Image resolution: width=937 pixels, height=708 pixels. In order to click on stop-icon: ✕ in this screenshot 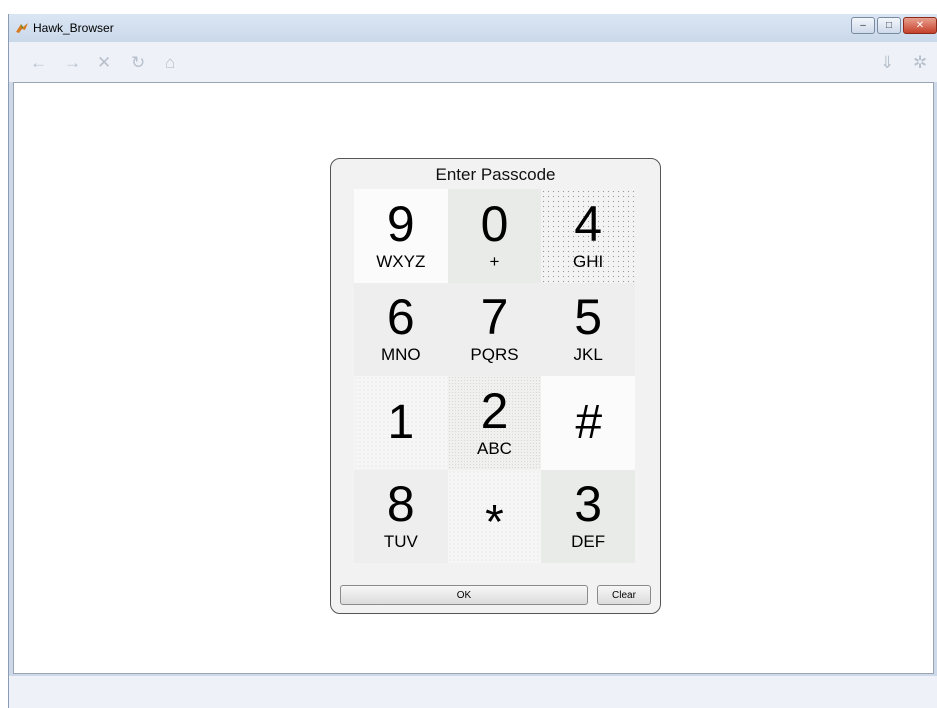, I will do `click(104, 62)`.